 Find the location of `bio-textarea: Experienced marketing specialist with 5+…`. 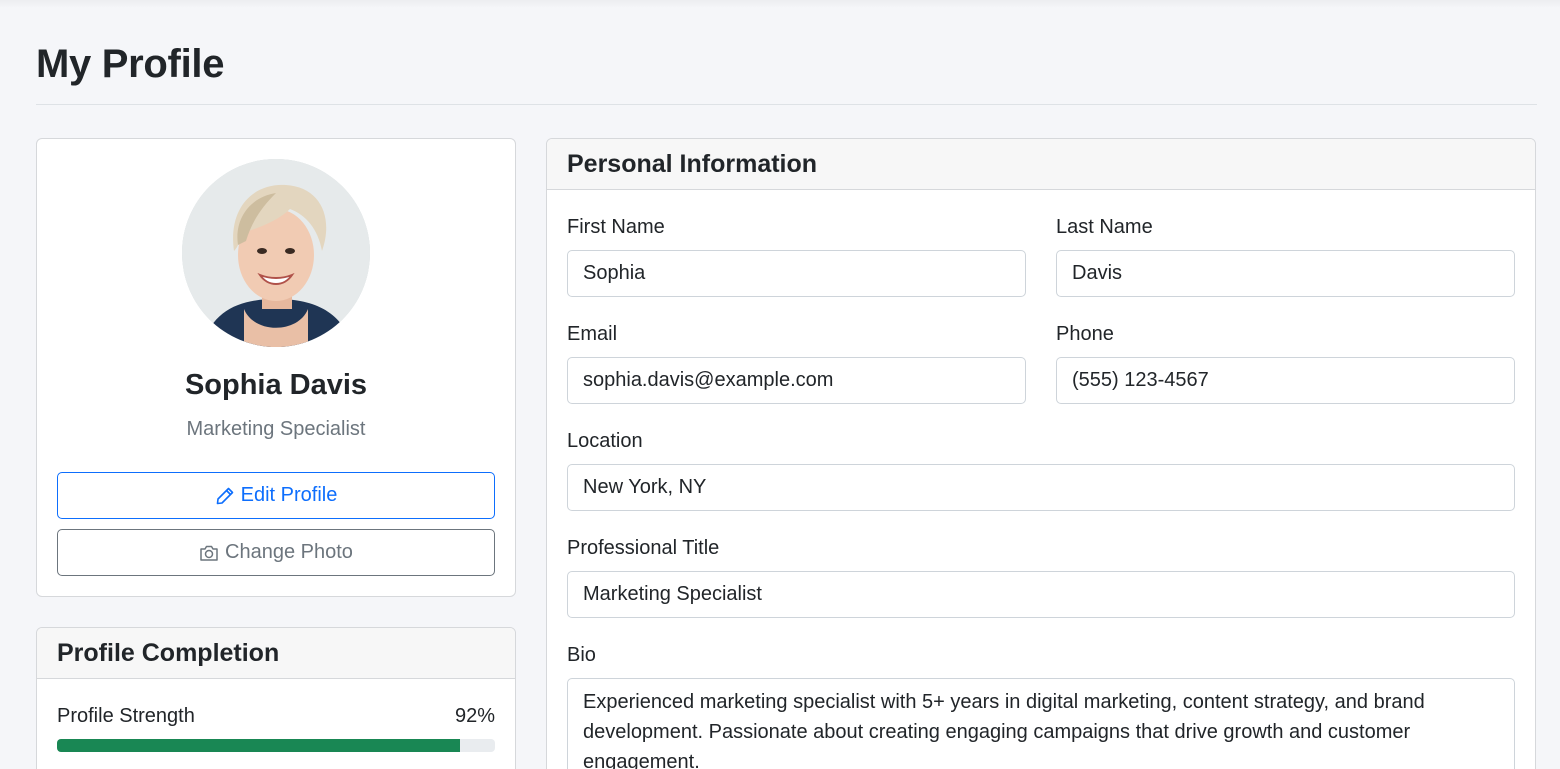

bio-textarea: Experienced marketing specialist with 5+… is located at coordinates (1041, 723).